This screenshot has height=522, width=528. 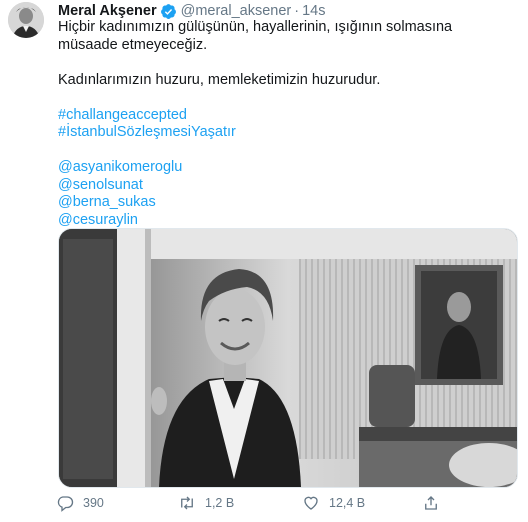 I want to click on mention-link: @berna_sukas, so click(x=283, y=203).